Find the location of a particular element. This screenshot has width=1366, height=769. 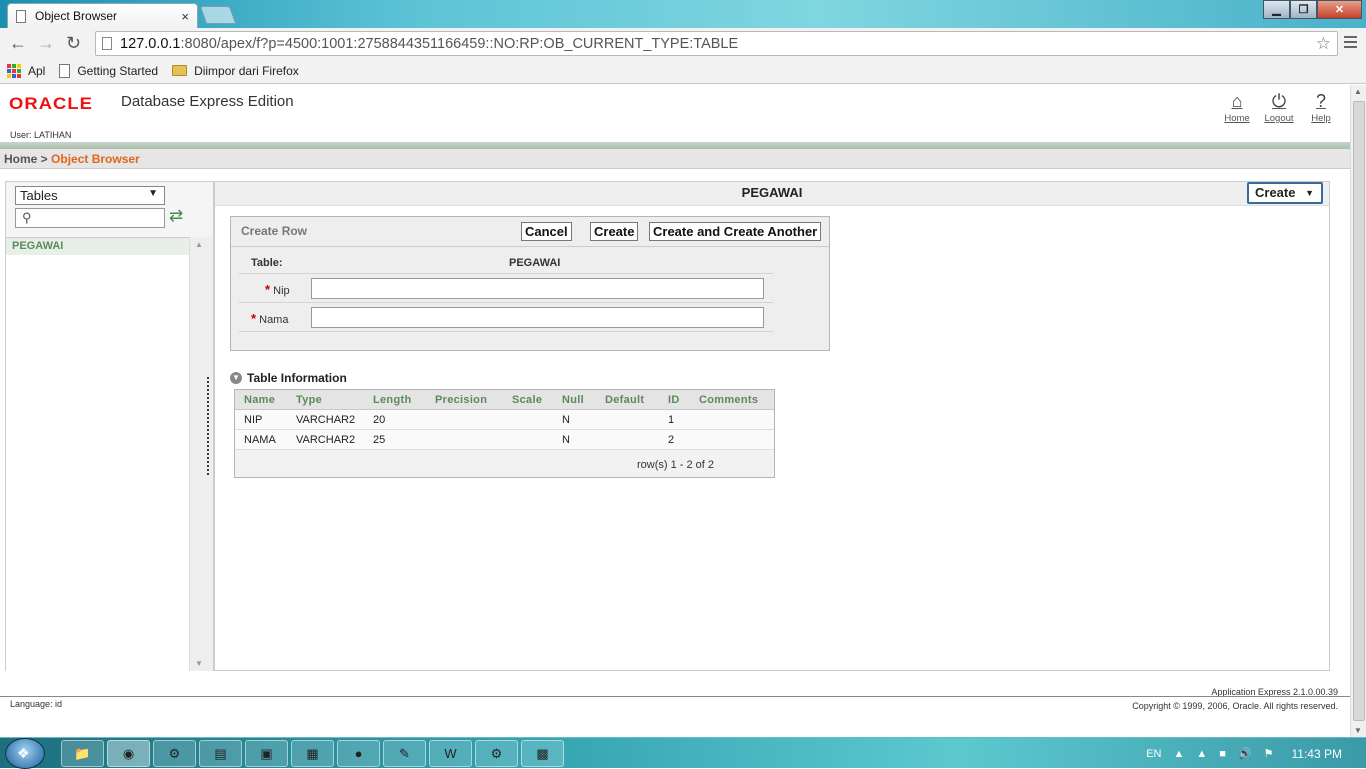

paint-taskbar-icon: ⚙ is located at coordinates (496, 753).